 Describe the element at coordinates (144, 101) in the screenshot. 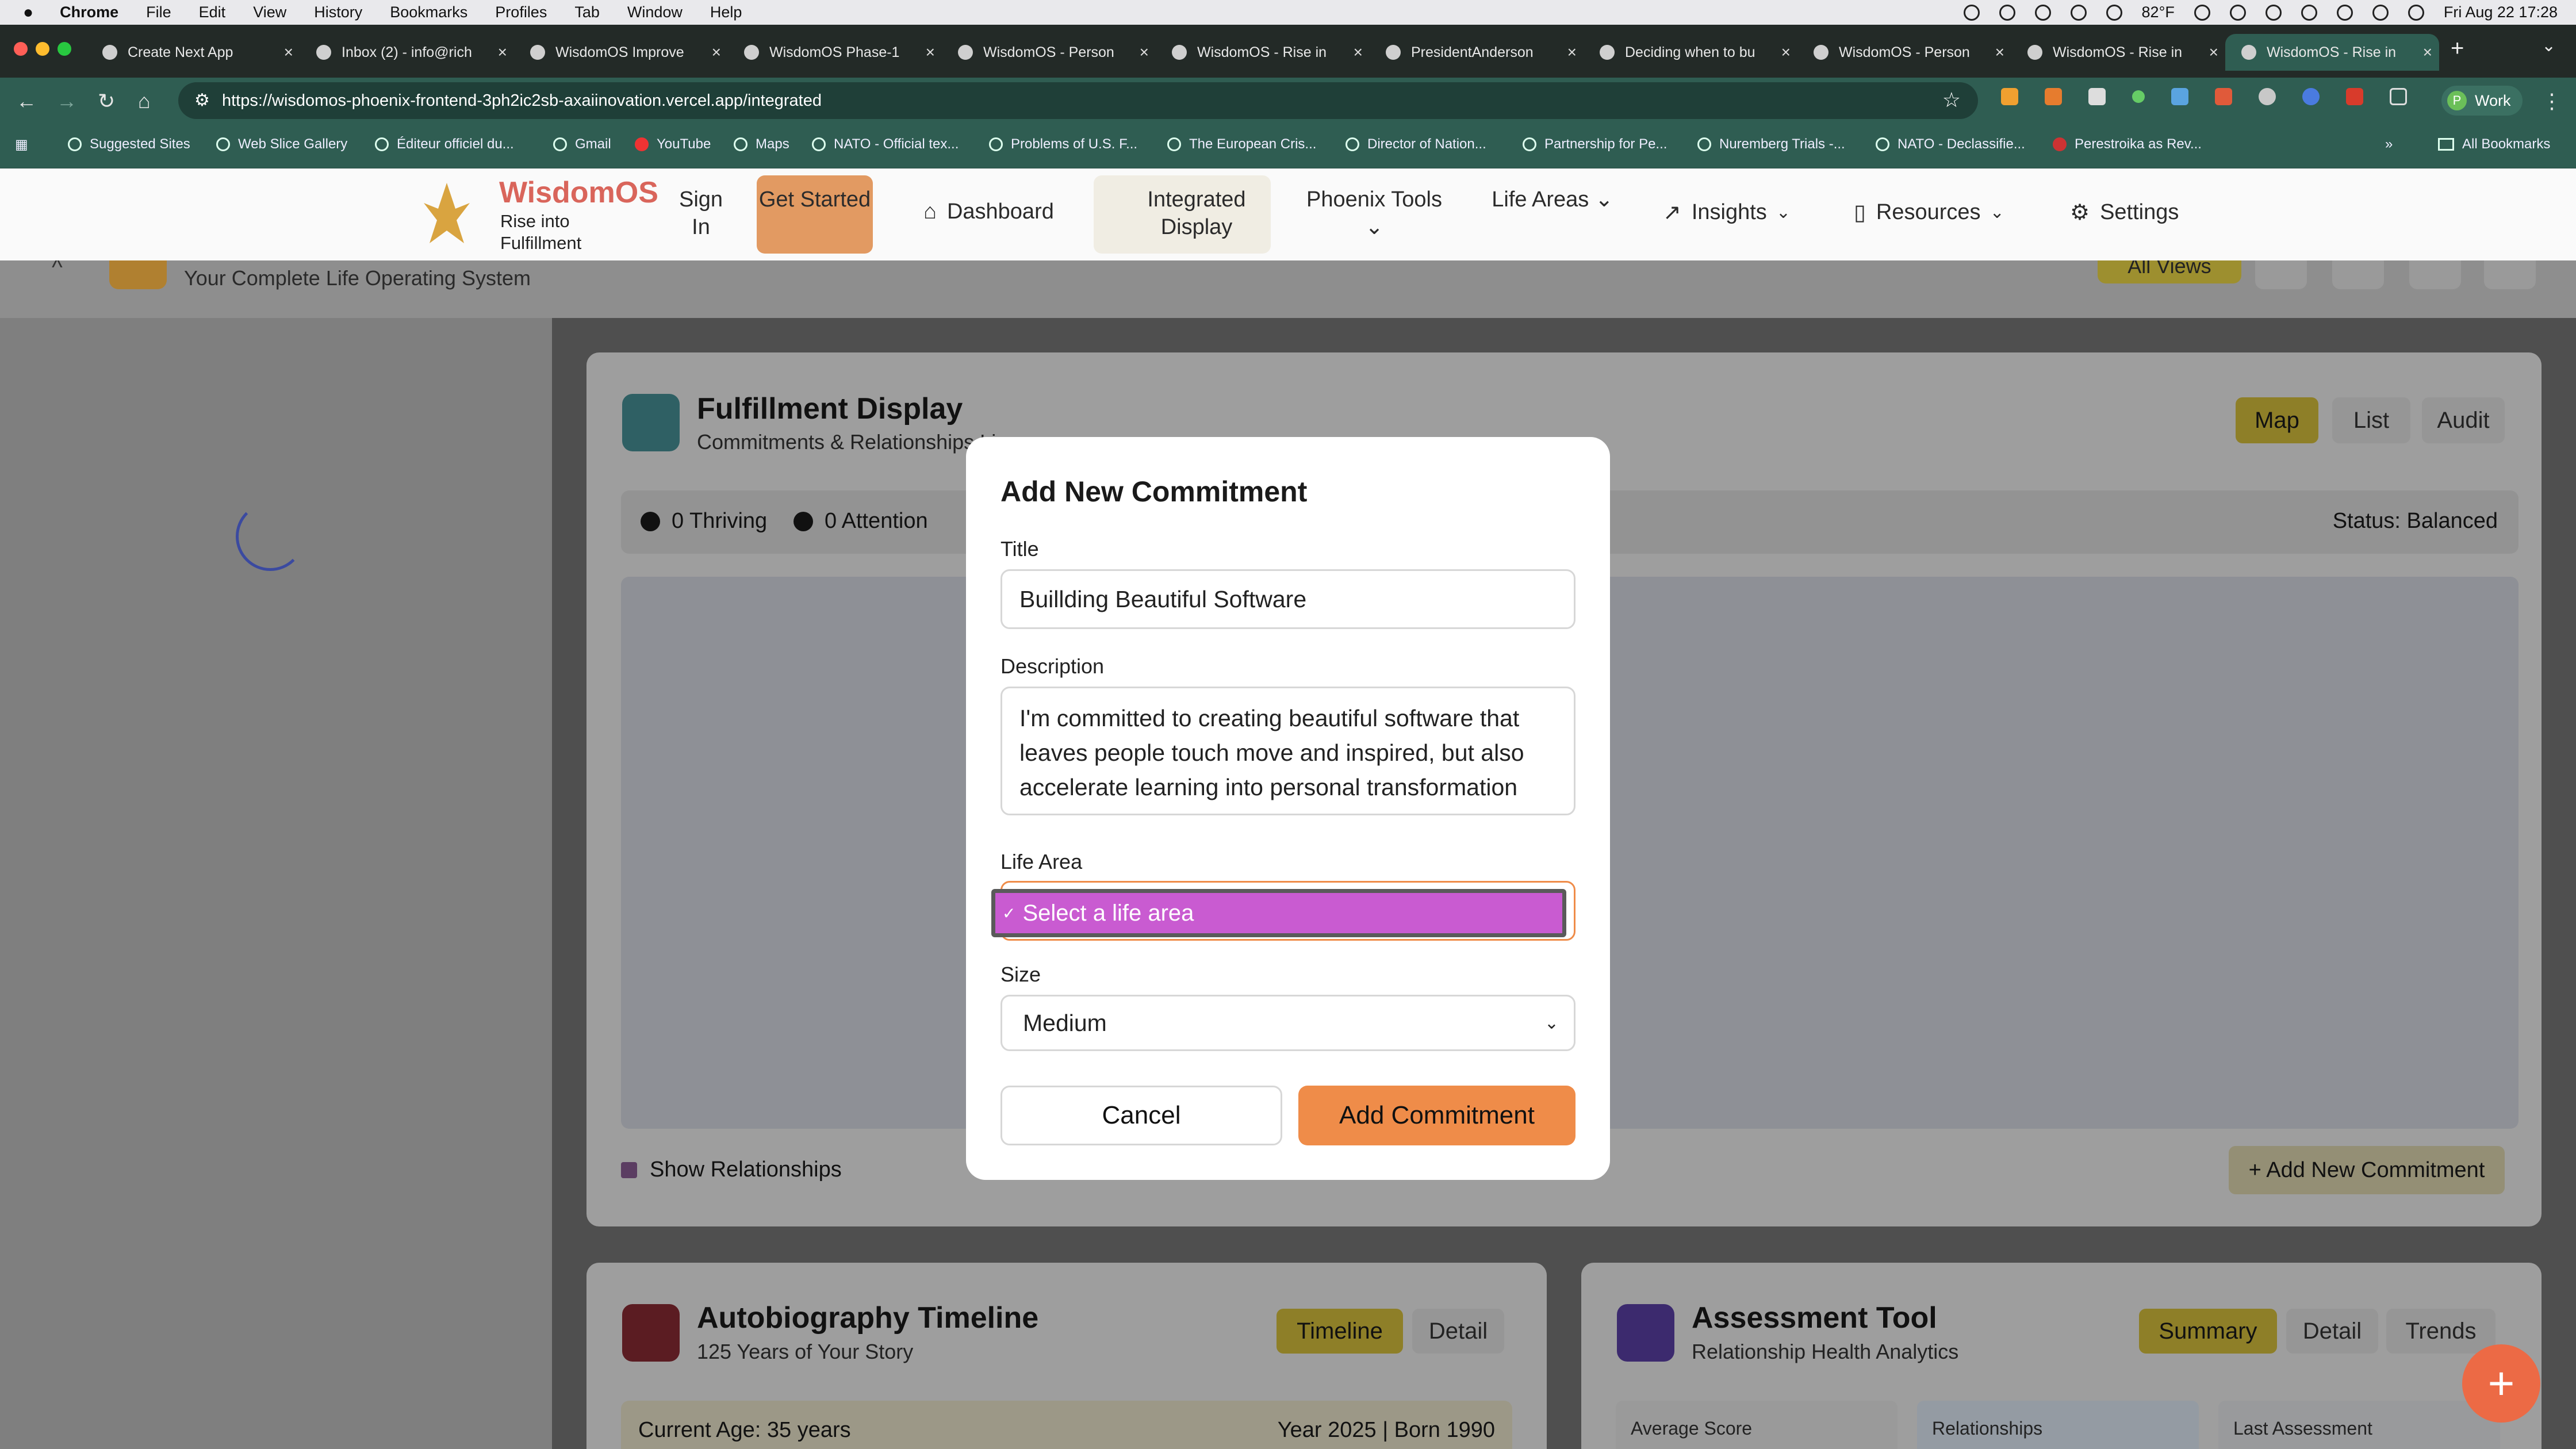

I see `home-icon: ⌂` at that location.